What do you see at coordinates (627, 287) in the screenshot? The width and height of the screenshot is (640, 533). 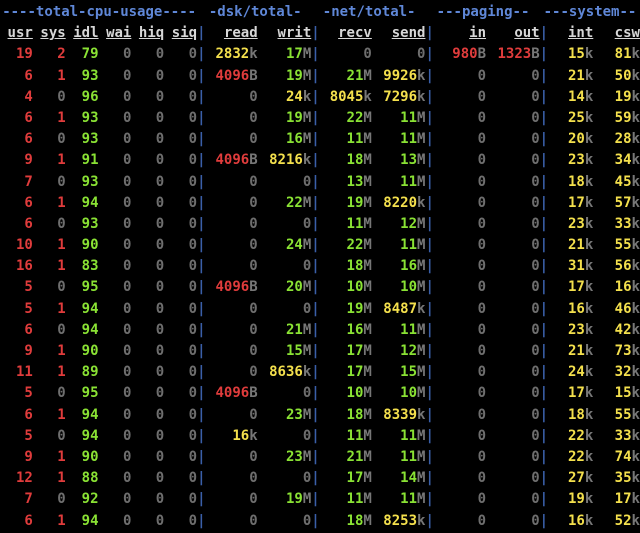 I see `cell-csw: 16k` at bounding box center [627, 287].